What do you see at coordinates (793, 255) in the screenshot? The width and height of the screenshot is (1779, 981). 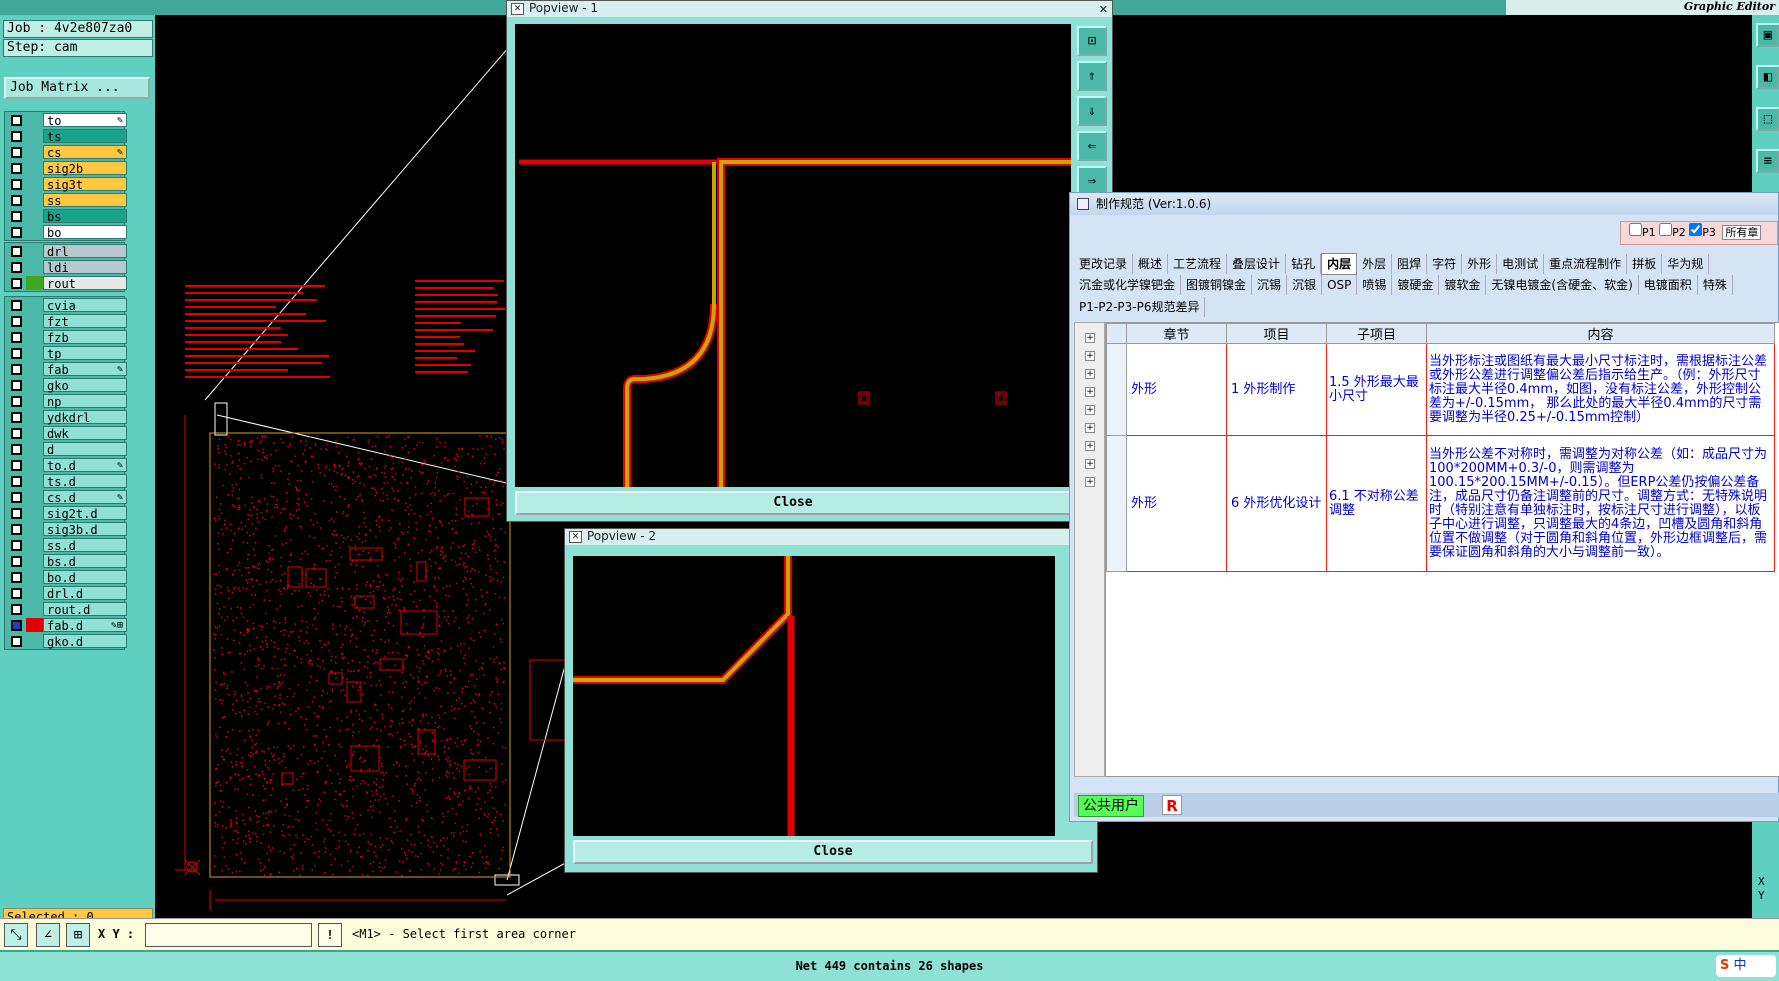 I see `popview-1-canvas` at bounding box center [793, 255].